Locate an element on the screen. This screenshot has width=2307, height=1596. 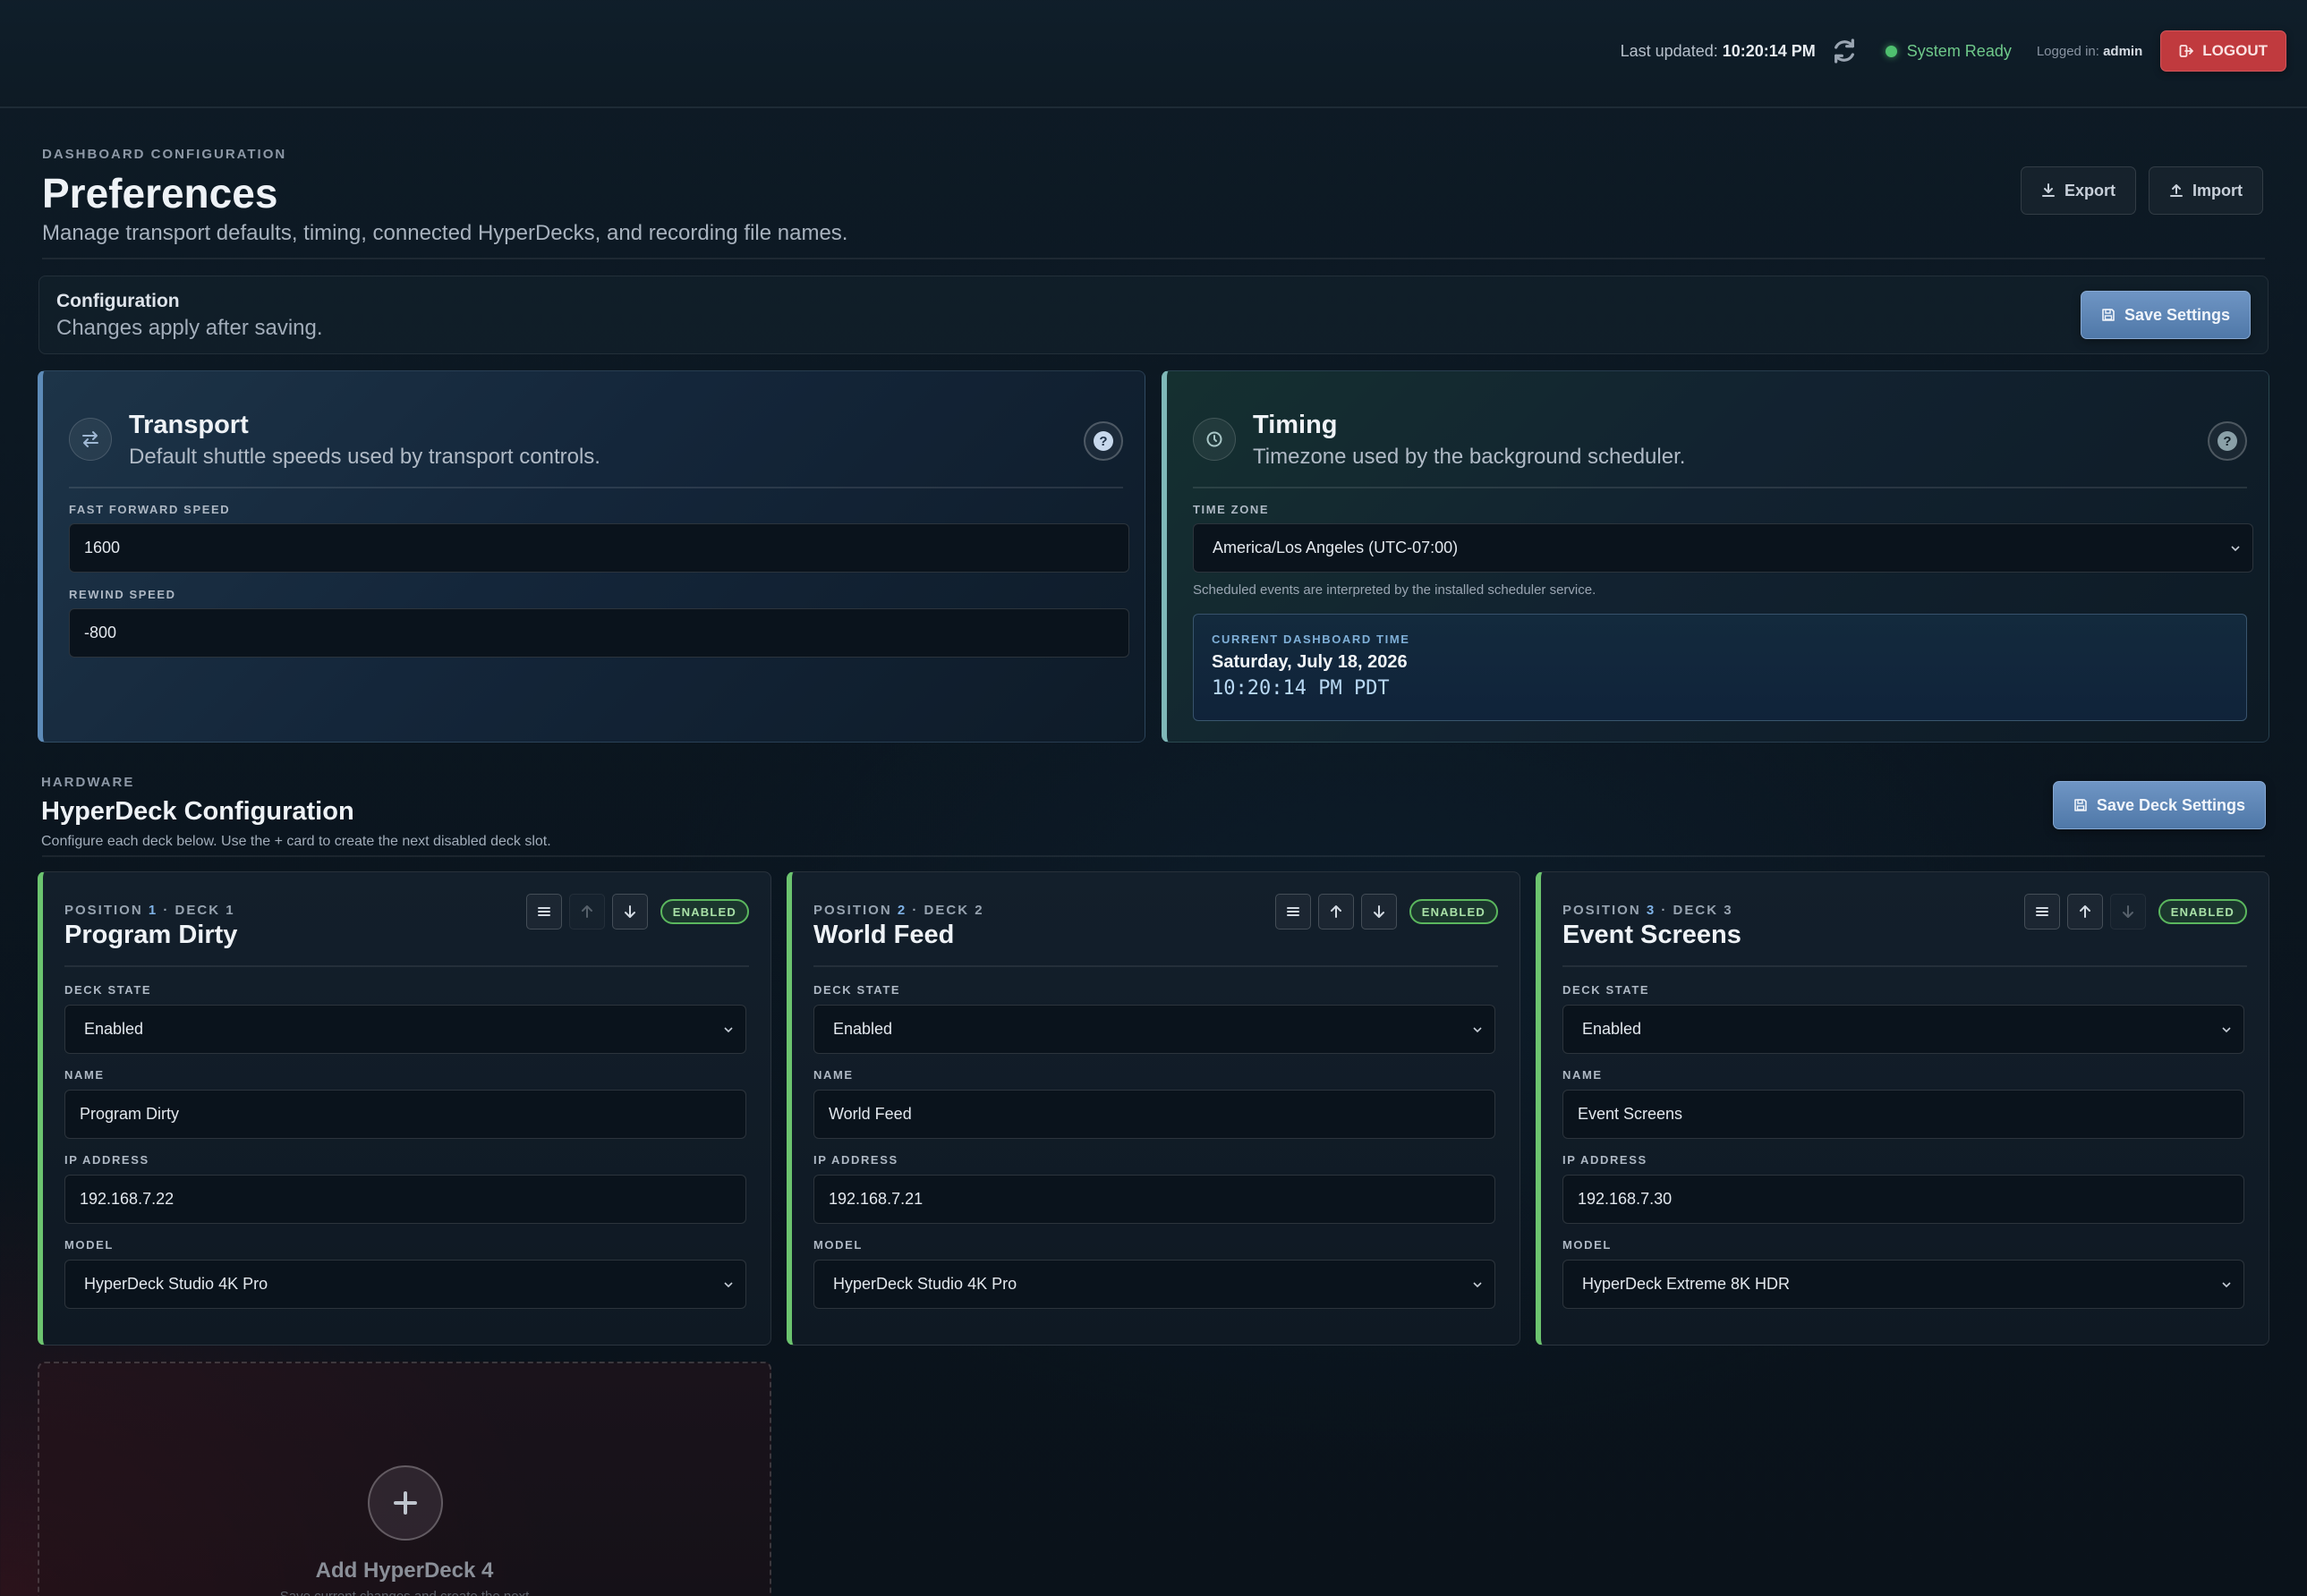
arrow-up-icon is located at coordinates (1335, 912).